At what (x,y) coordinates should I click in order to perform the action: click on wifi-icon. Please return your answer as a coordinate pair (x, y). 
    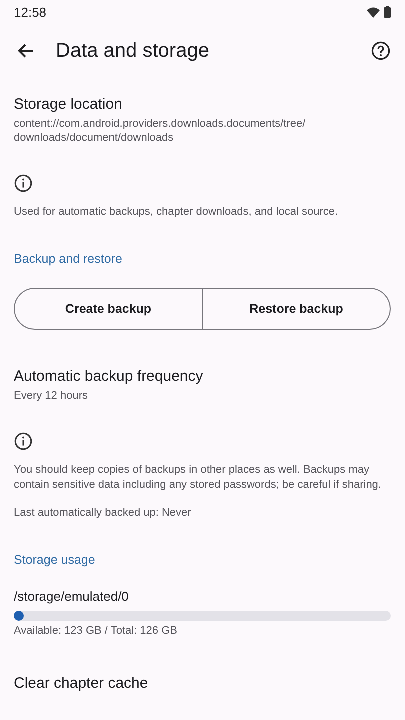
    Looking at the image, I should click on (373, 12).